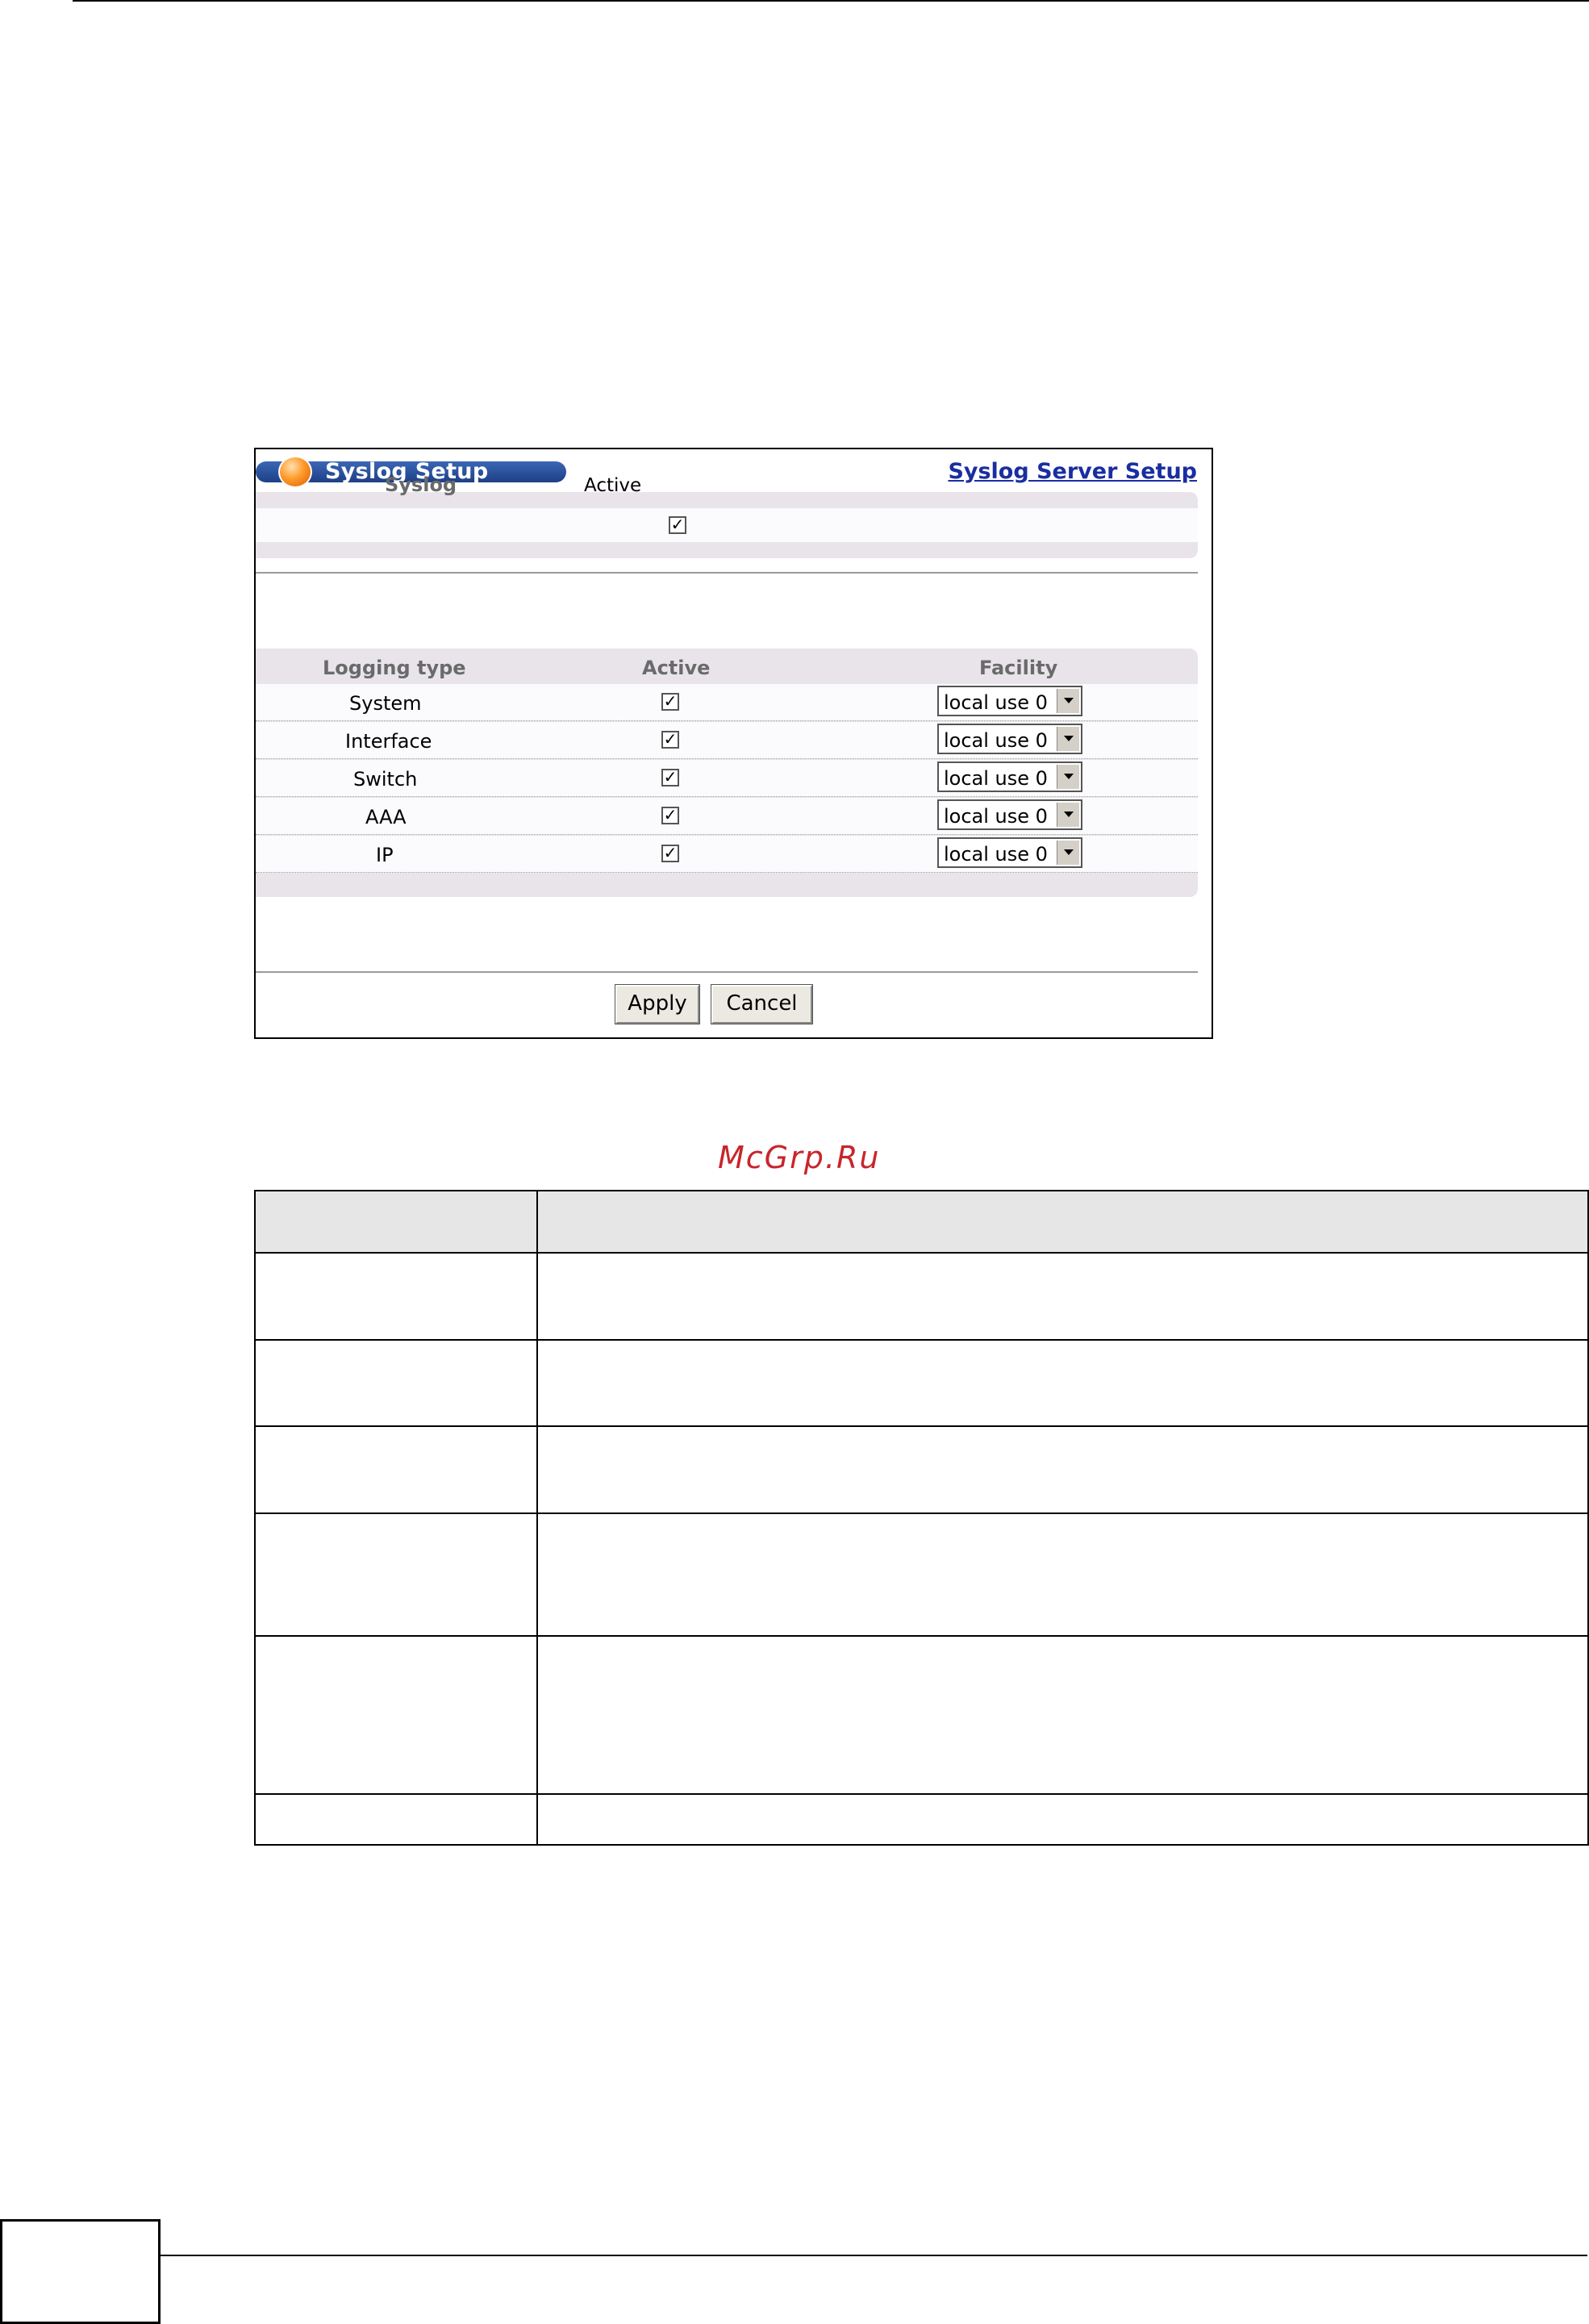  I want to click on syslog-row, so click(727, 525).